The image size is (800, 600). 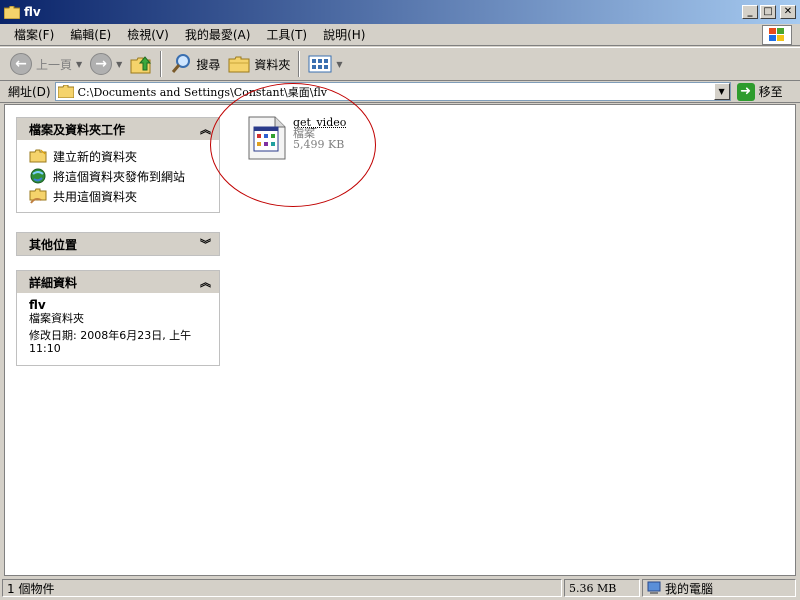 I want to click on new-folder-icon, so click(x=38, y=156).